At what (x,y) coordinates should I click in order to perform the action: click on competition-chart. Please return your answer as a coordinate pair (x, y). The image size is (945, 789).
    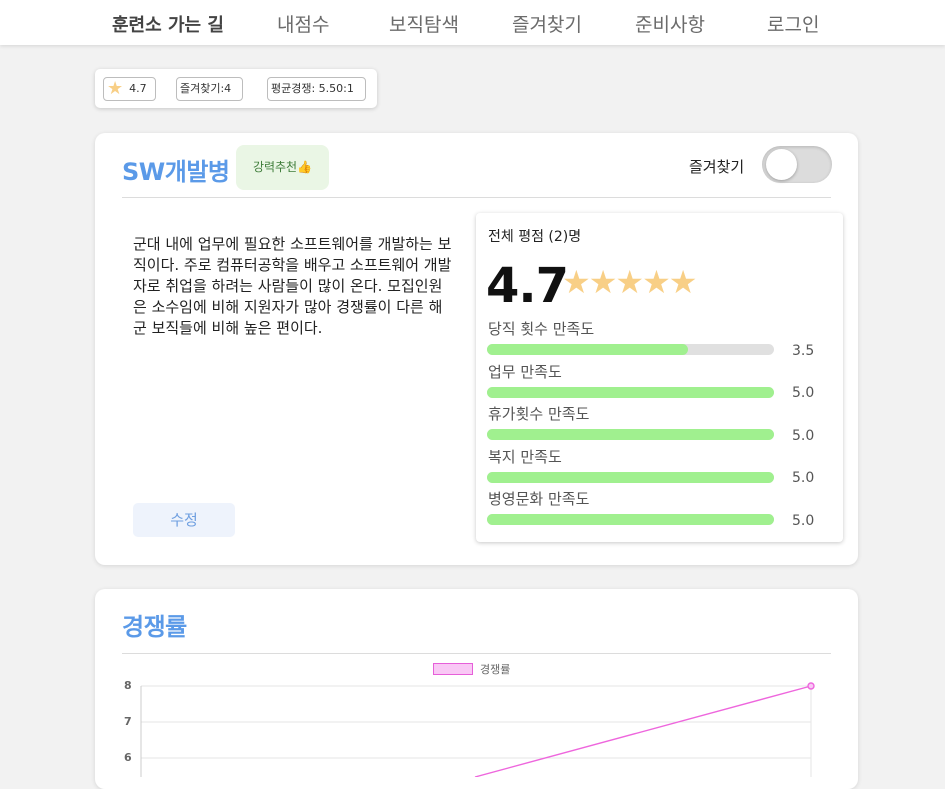
    Looking at the image, I should click on (477, 729).